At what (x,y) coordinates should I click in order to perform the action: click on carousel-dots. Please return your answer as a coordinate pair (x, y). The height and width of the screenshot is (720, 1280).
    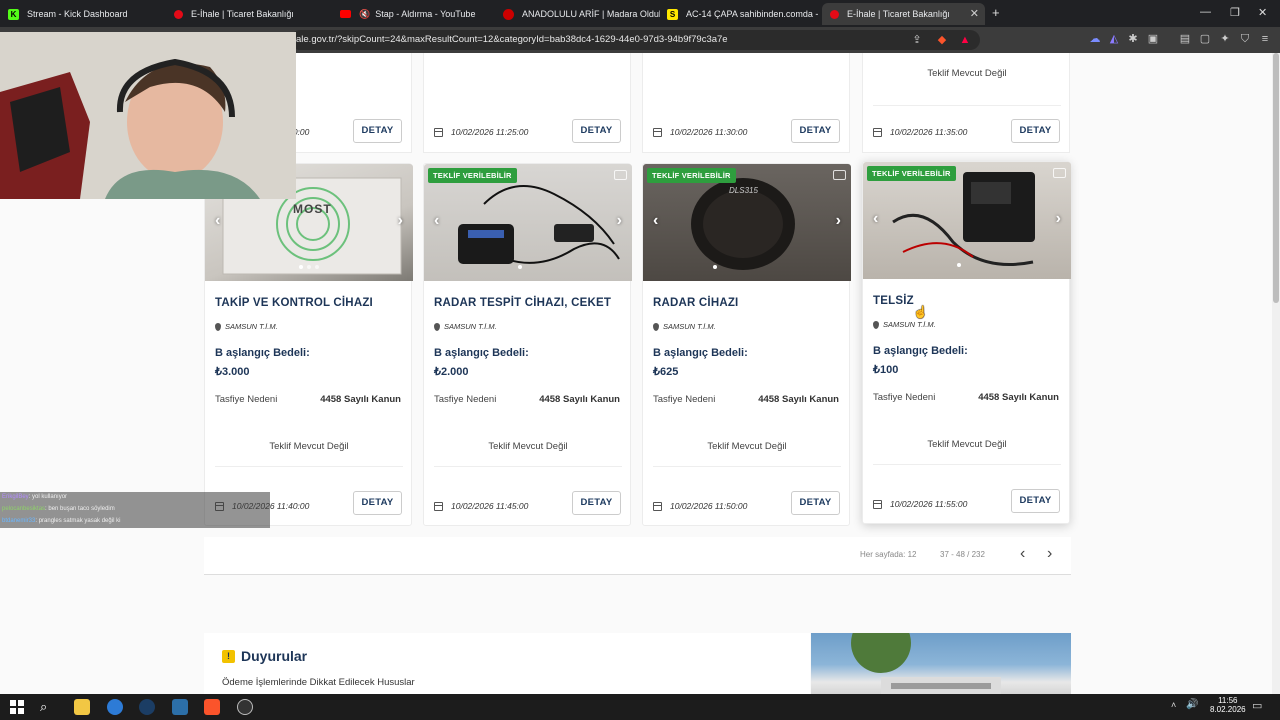
    Looking at the image, I should click on (959, 265).